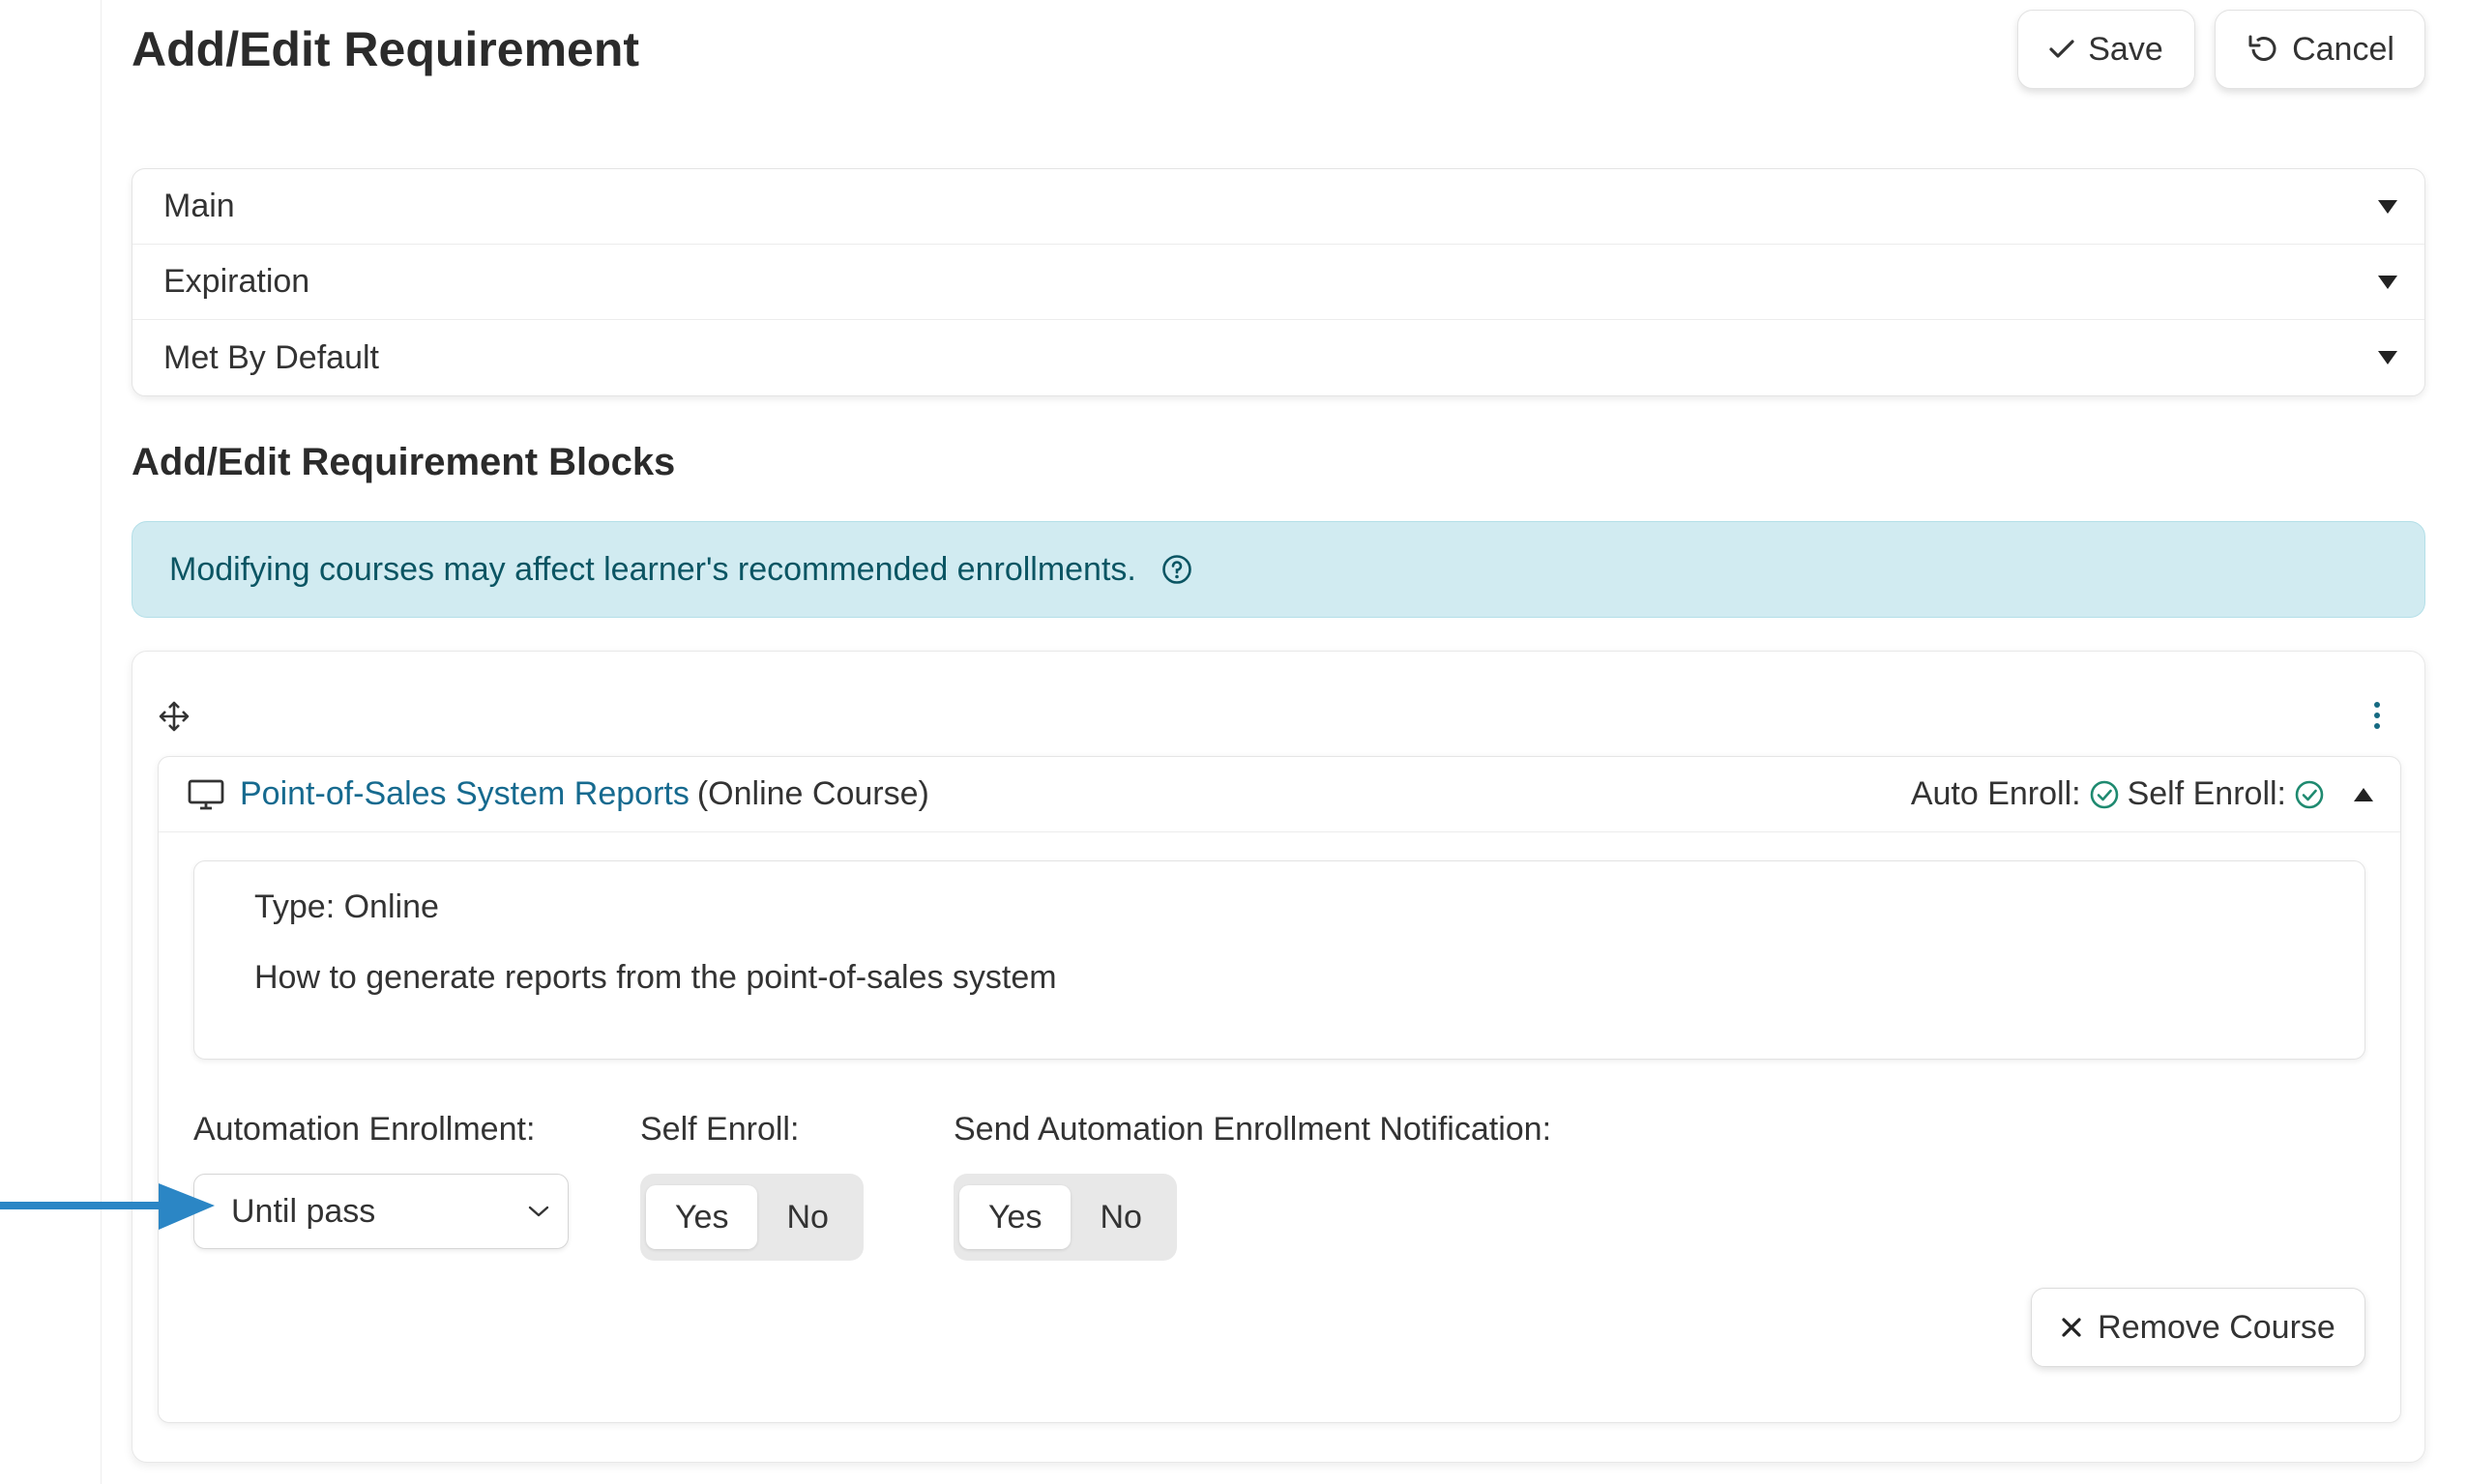  What do you see at coordinates (51, 742) in the screenshot?
I see `left-gutter` at bounding box center [51, 742].